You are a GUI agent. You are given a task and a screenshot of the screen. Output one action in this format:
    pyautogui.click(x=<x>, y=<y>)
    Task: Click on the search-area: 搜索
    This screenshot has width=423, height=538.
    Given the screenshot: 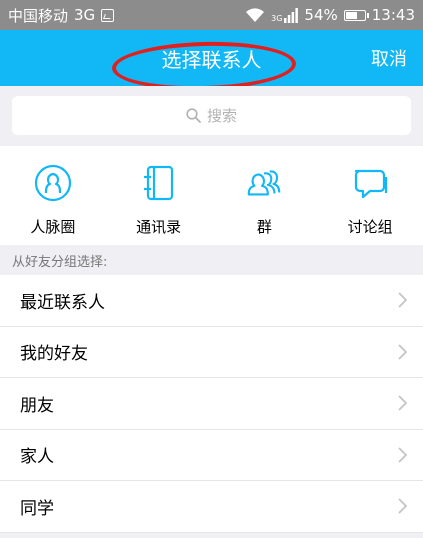 What is the action you would take?
    pyautogui.click(x=211, y=116)
    